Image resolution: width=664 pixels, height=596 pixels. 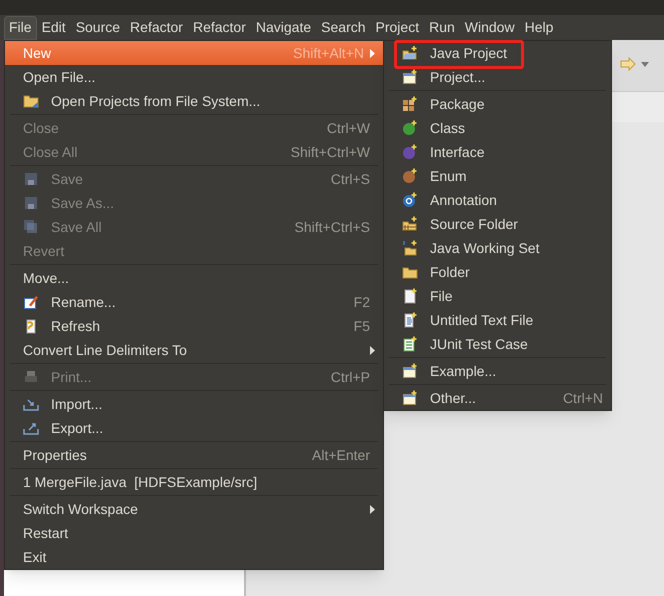 I want to click on menu-item-label: Package, so click(x=457, y=104).